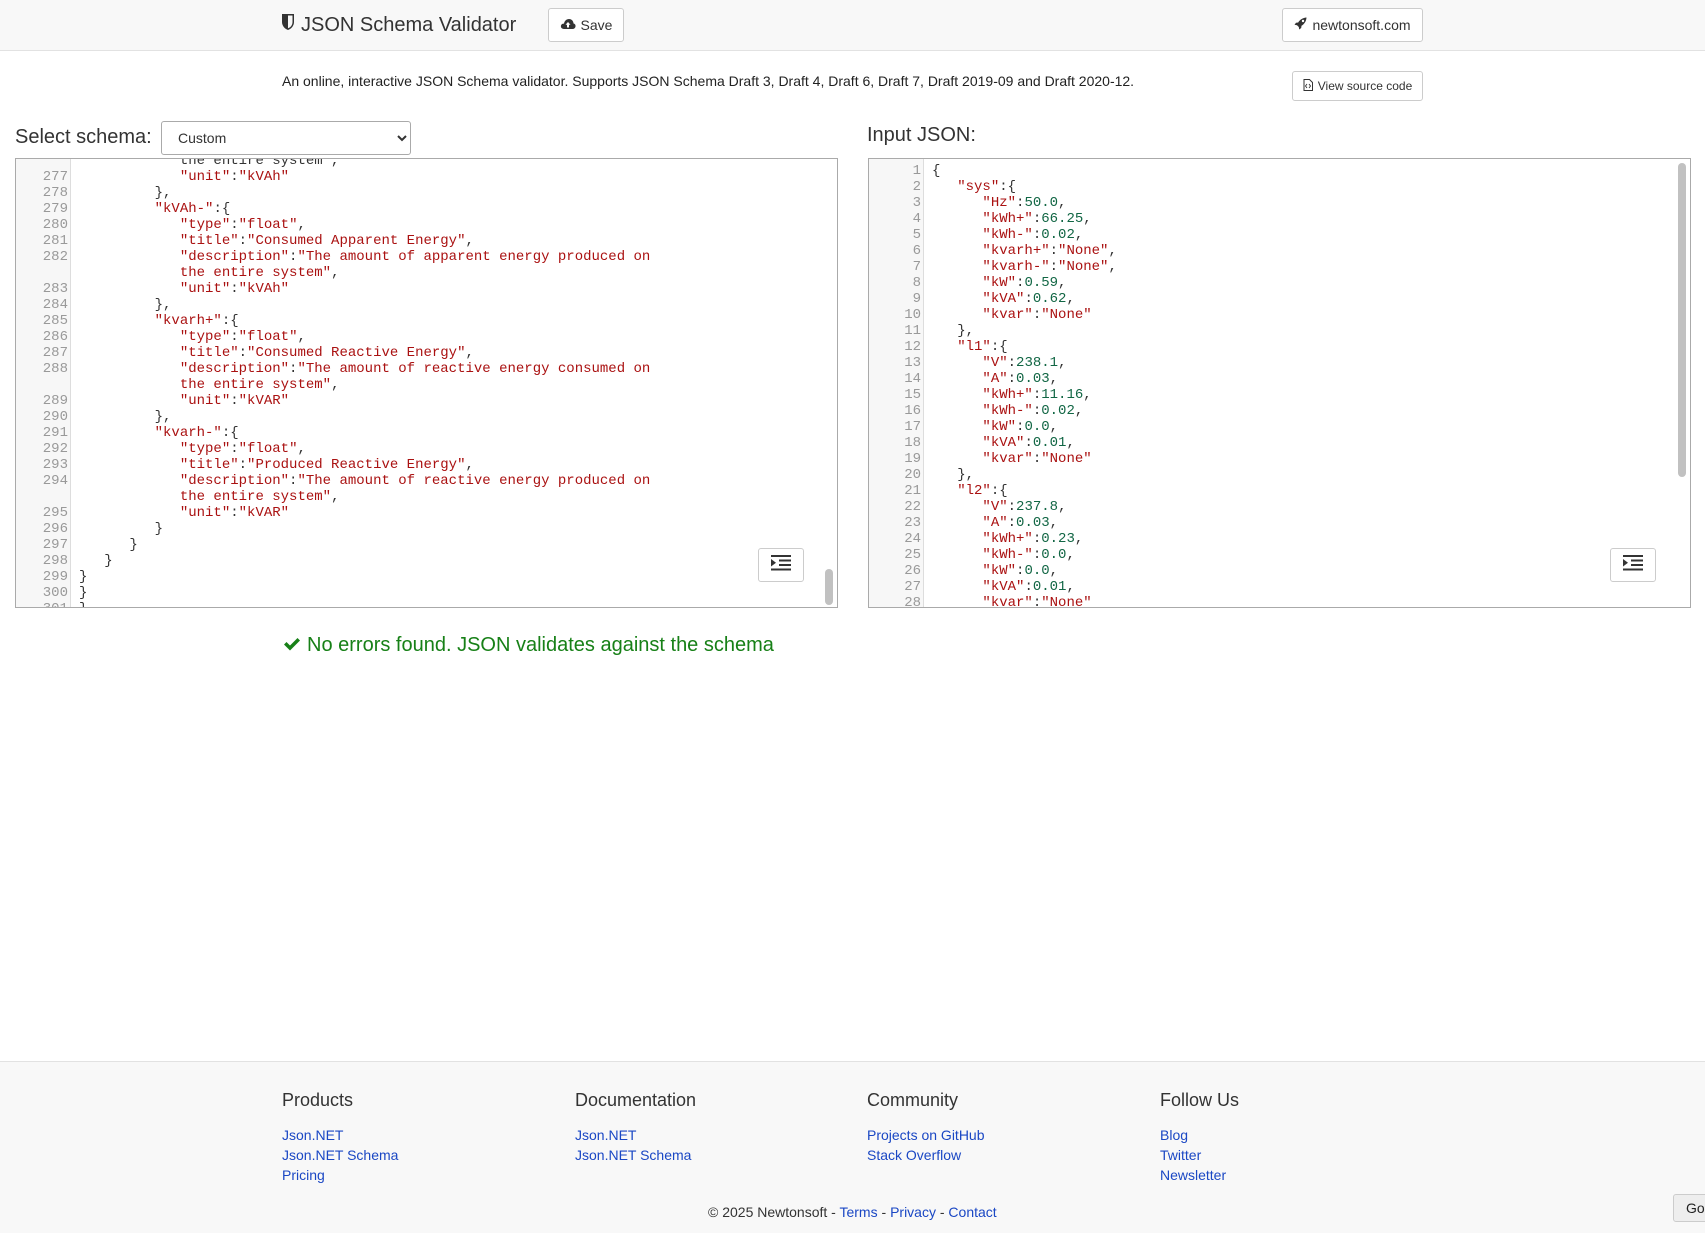  I want to click on input-code-line: 9 "kVA":0.62,, so click(1279, 299).